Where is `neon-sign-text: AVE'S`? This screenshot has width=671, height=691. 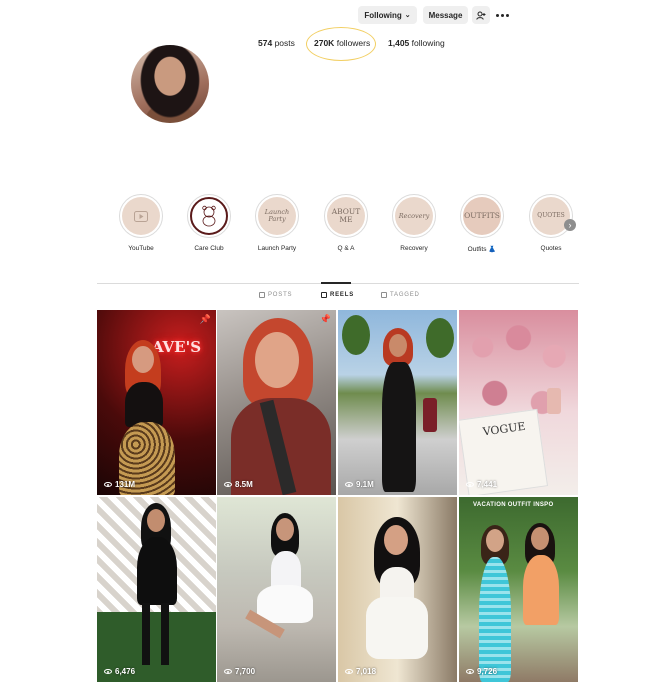
neon-sign-text: AVE'S is located at coordinates (177, 347).